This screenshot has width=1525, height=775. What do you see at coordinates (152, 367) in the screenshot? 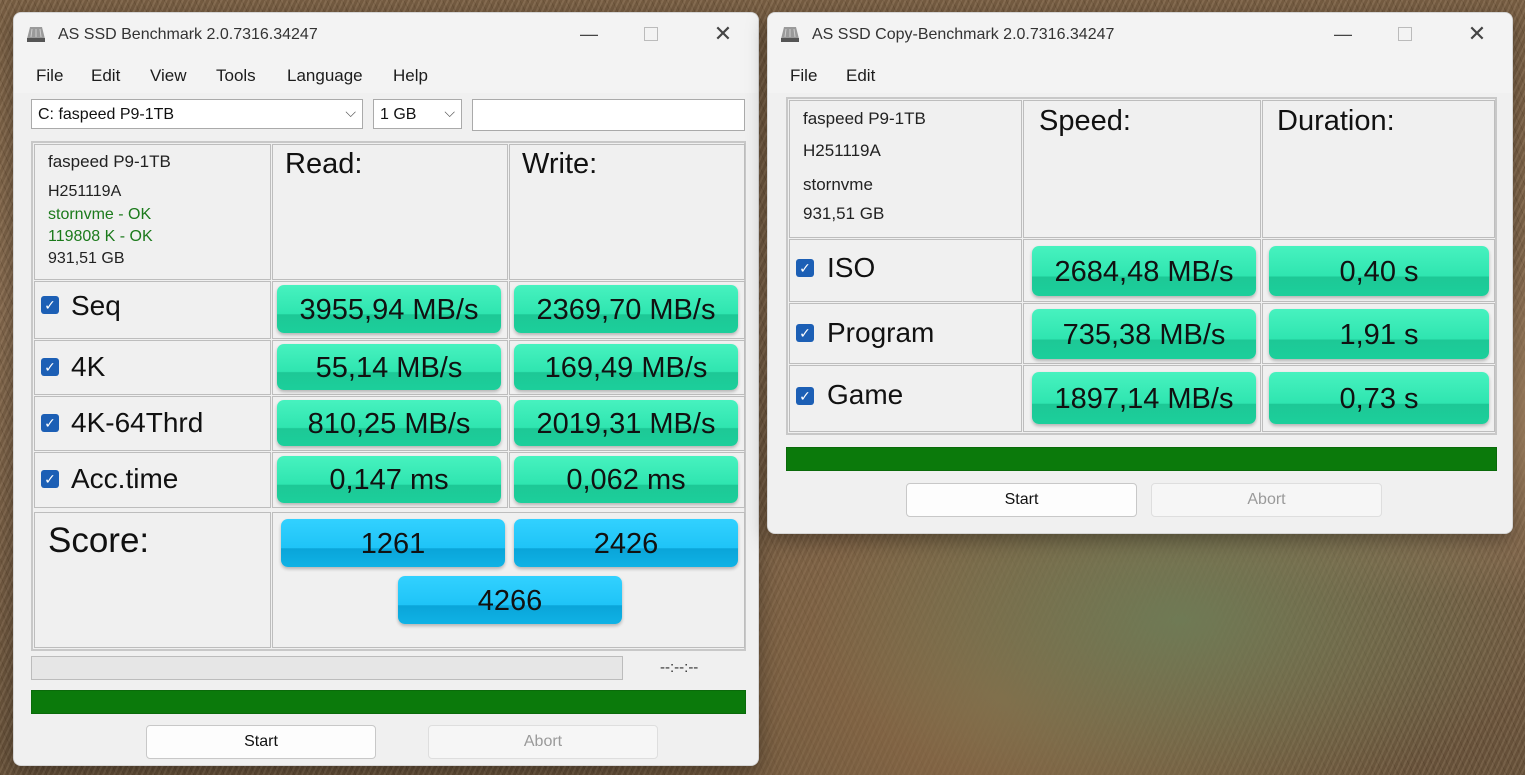
I see `row-4k-label-cell: ✓ 4K` at bounding box center [152, 367].